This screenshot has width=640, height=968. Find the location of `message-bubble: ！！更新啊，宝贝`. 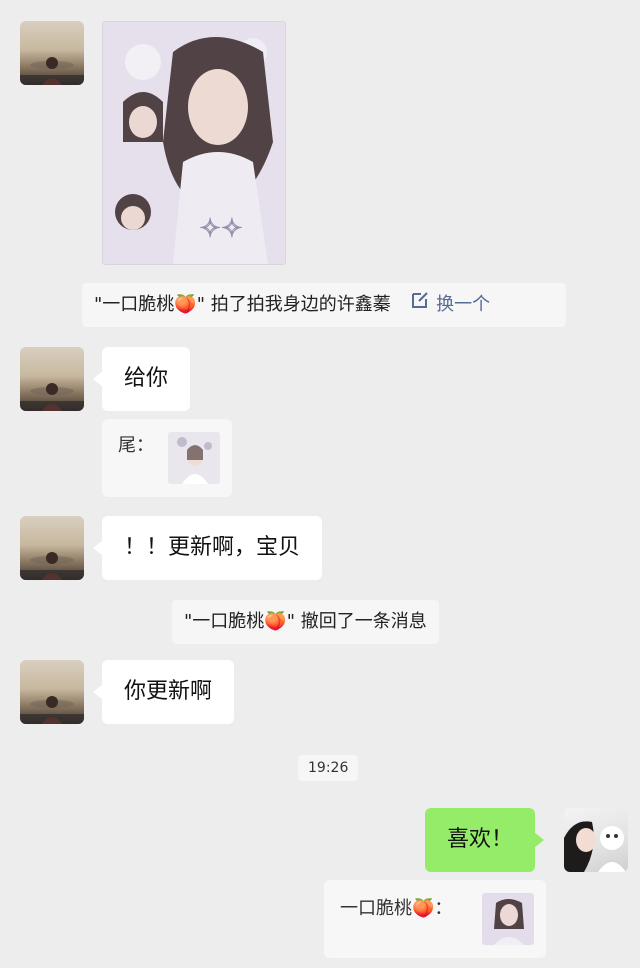

message-bubble: ！！更新啊，宝贝 is located at coordinates (207, 548).